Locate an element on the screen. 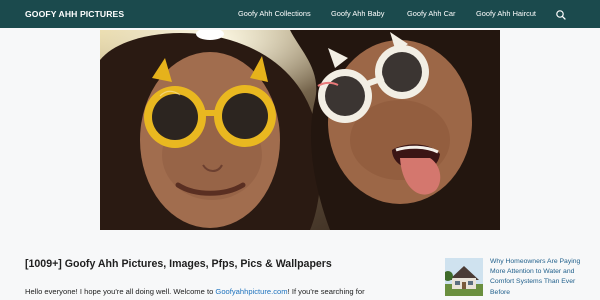 Image resolution: width=600 pixels, height=300 pixels. nav-item-car: Goofy Ahh Car is located at coordinates (431, 14).